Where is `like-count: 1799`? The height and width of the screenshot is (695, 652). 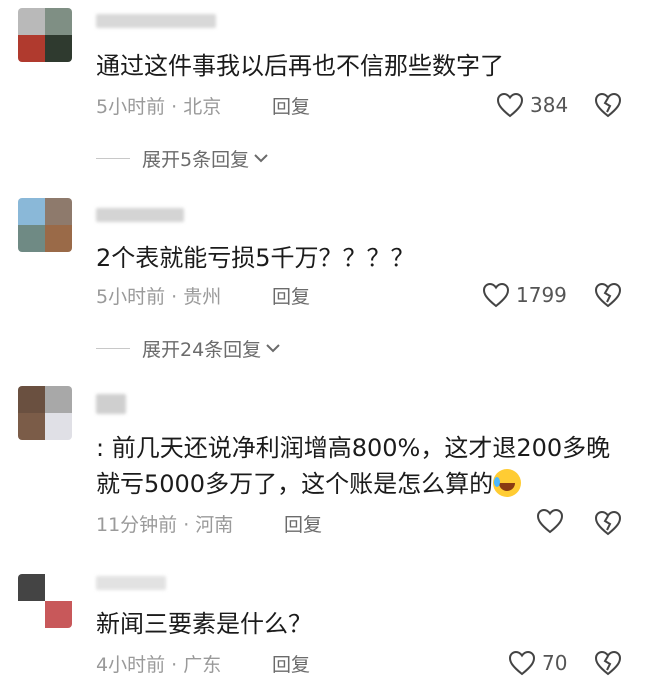
like-count: 1799 is located at coordinates (541, 295).